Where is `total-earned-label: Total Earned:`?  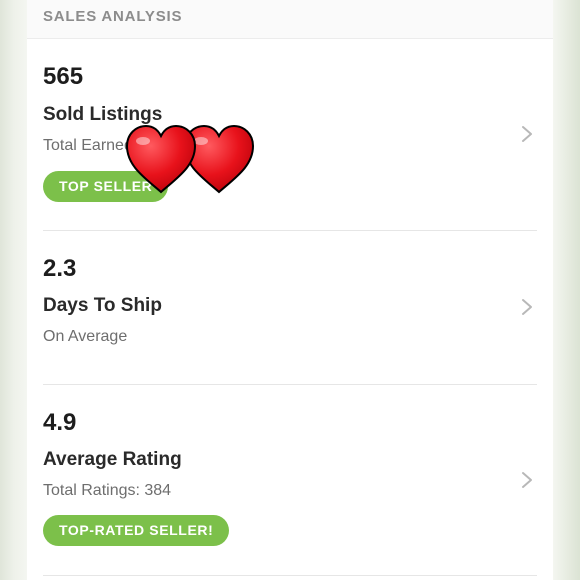 total-earned-label: Total Earned: is located at coordinates (90, 145).